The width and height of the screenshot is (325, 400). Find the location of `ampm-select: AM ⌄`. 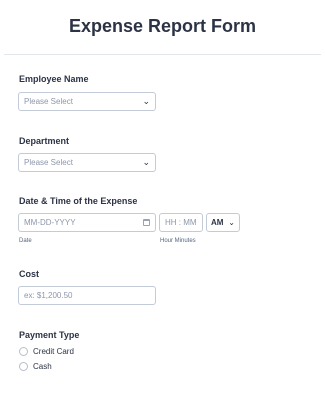

ampm-select: AM ⌄ is located at coordinates (223, 222).